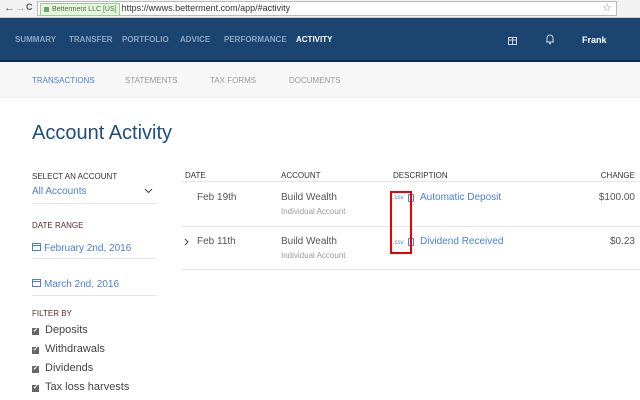  Describe the element at coordinates (195, 175) in the screenshot. I see `col-date: DATE` at that location.